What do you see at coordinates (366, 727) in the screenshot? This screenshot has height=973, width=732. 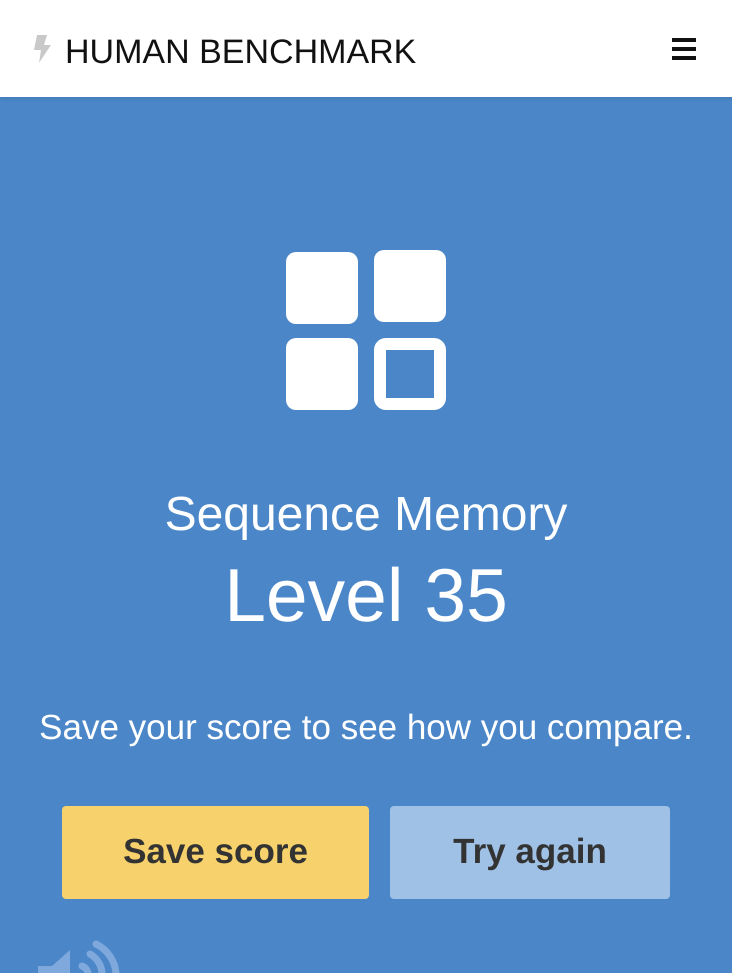 I see `save-prompt-text: Save your score to see how you compare.` at bounding box center [366, 727].